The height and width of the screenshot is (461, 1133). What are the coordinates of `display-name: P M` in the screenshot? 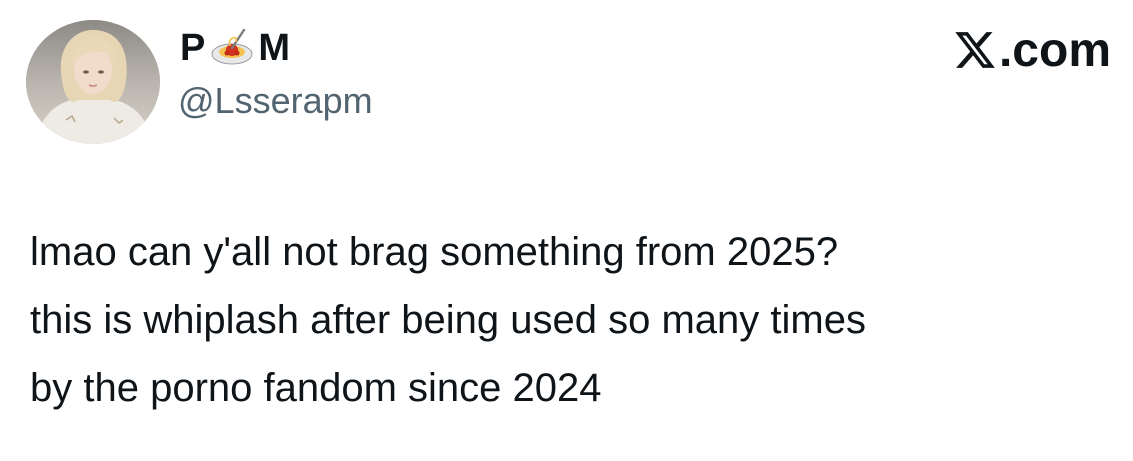 It's located at (235, 48).